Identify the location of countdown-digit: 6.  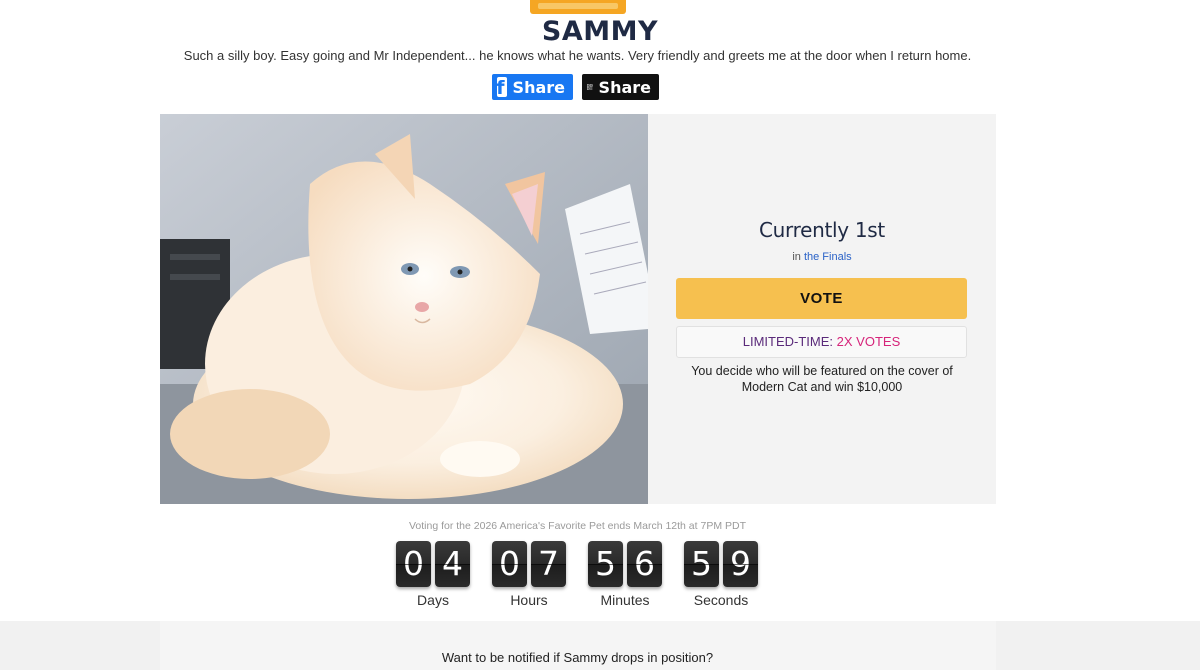
(644, 564).